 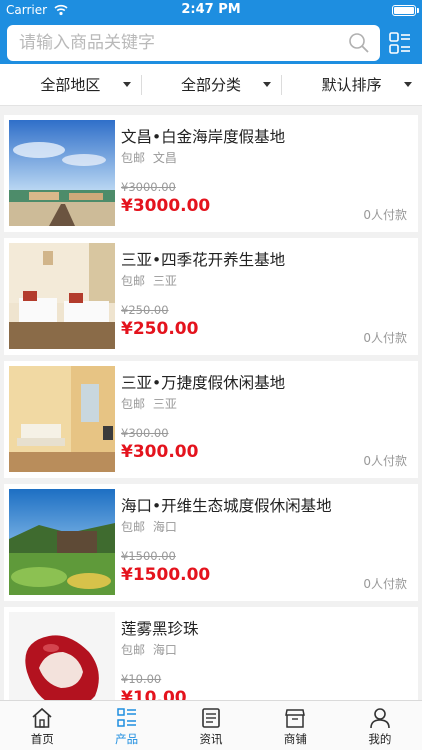 I want to click on filter-bar: 全部地区 全部分类 默认排序, so click(x=211, y=85).